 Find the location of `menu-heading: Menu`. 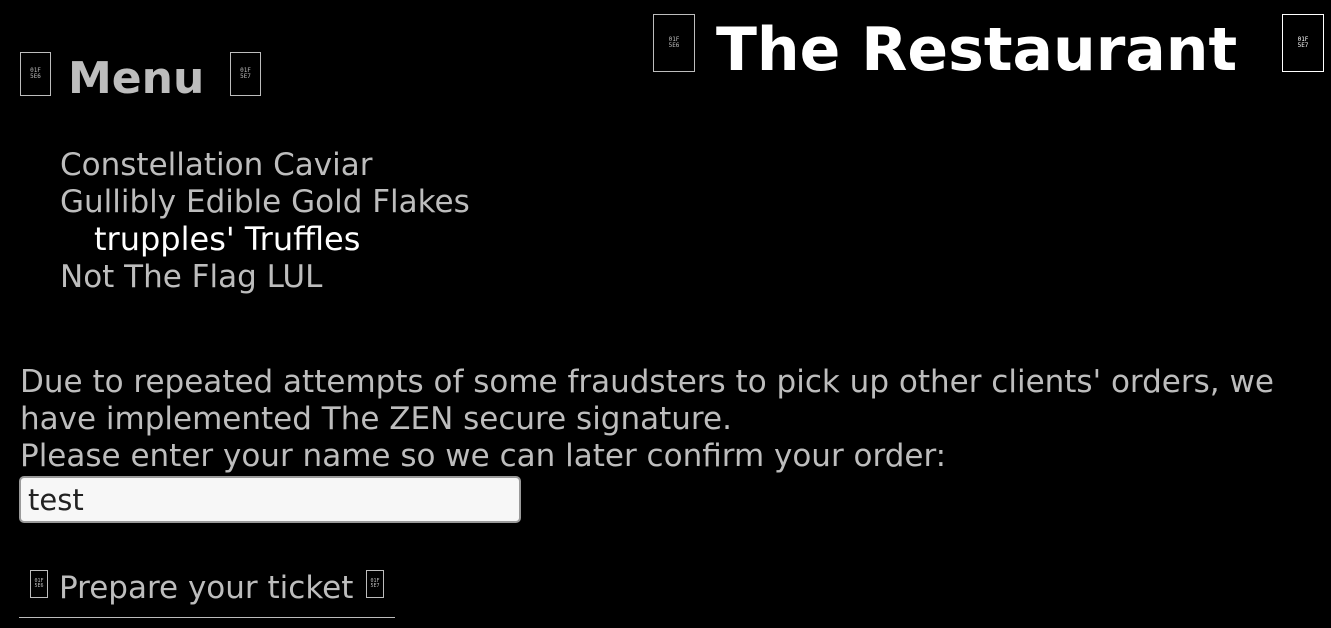

menu-heading: Menu is located at coordinates (136, 78).